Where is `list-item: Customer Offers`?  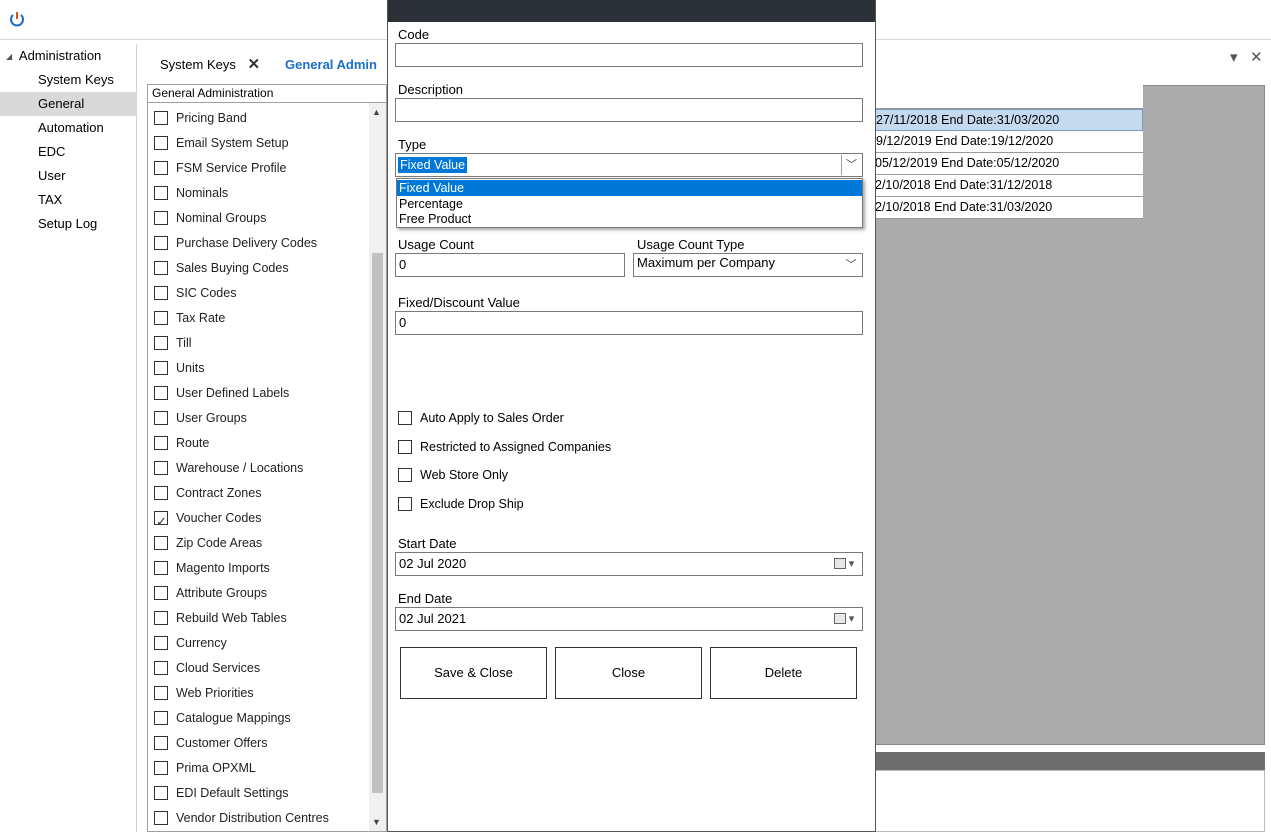 list-item: Customer Offers is located at coordinates (210, 743).